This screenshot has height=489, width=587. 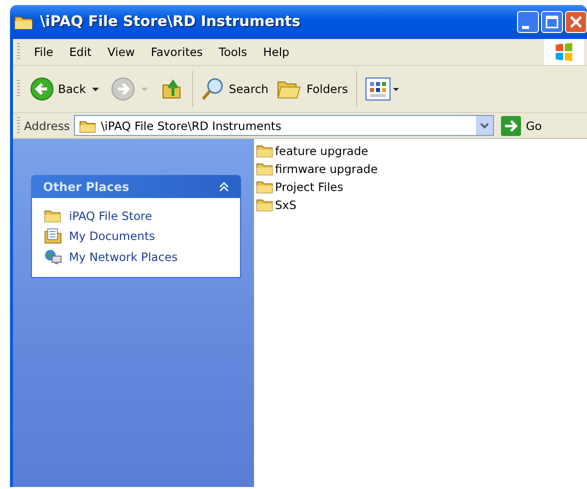 What do you see at coordinates (321, 151) in the screenshot?
I see `folder-name: feature upgrade` at bounding box center [321, 151].